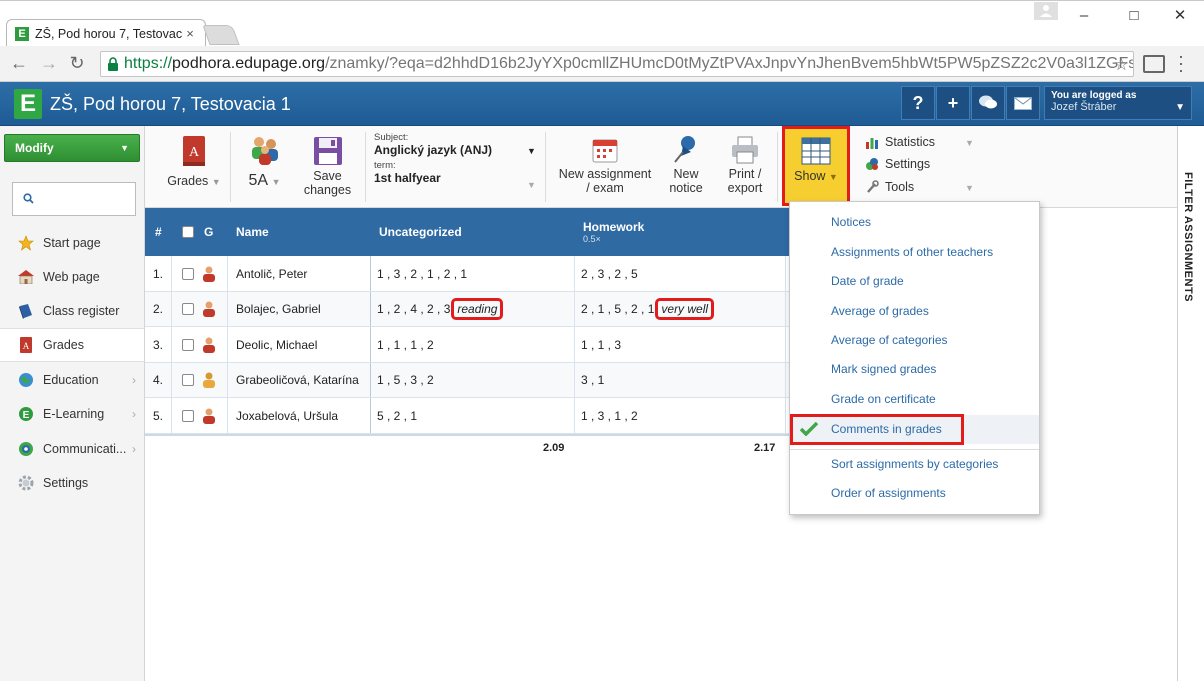  I want to click on student-name: Antolič, Peter, so click(271, 273).